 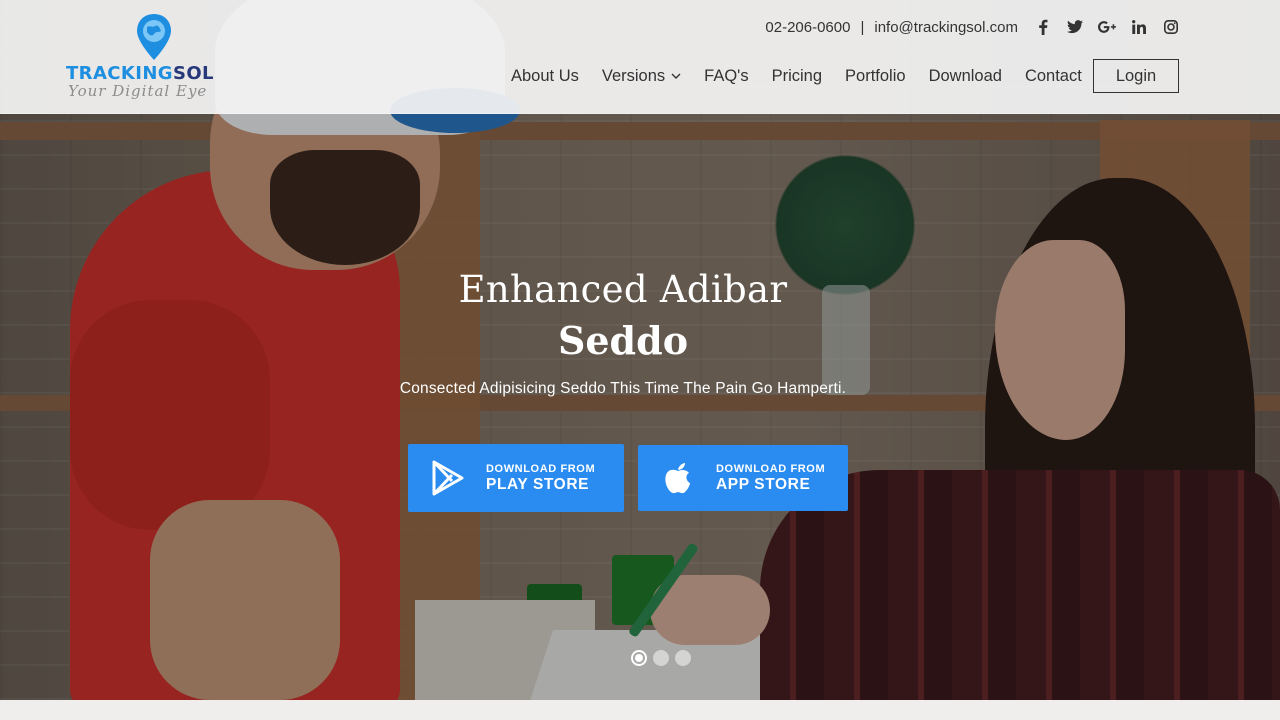 I want to click on nav-faqs: FAQ's, so click(x=726, y=76).